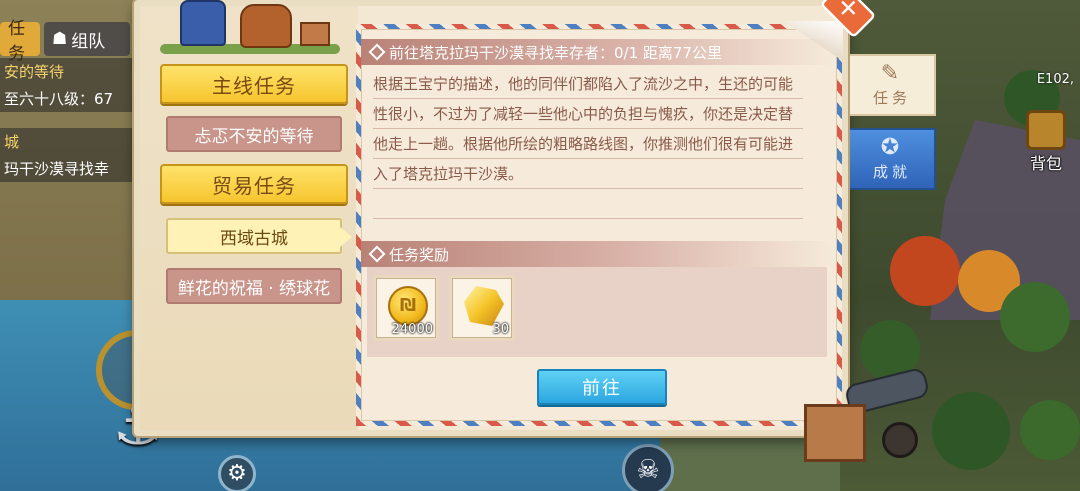 This screenshot has width=1080, height=491. Describe the element at coordinates (867, 415) in the screenshot. I see `cannon-icon` at that location.